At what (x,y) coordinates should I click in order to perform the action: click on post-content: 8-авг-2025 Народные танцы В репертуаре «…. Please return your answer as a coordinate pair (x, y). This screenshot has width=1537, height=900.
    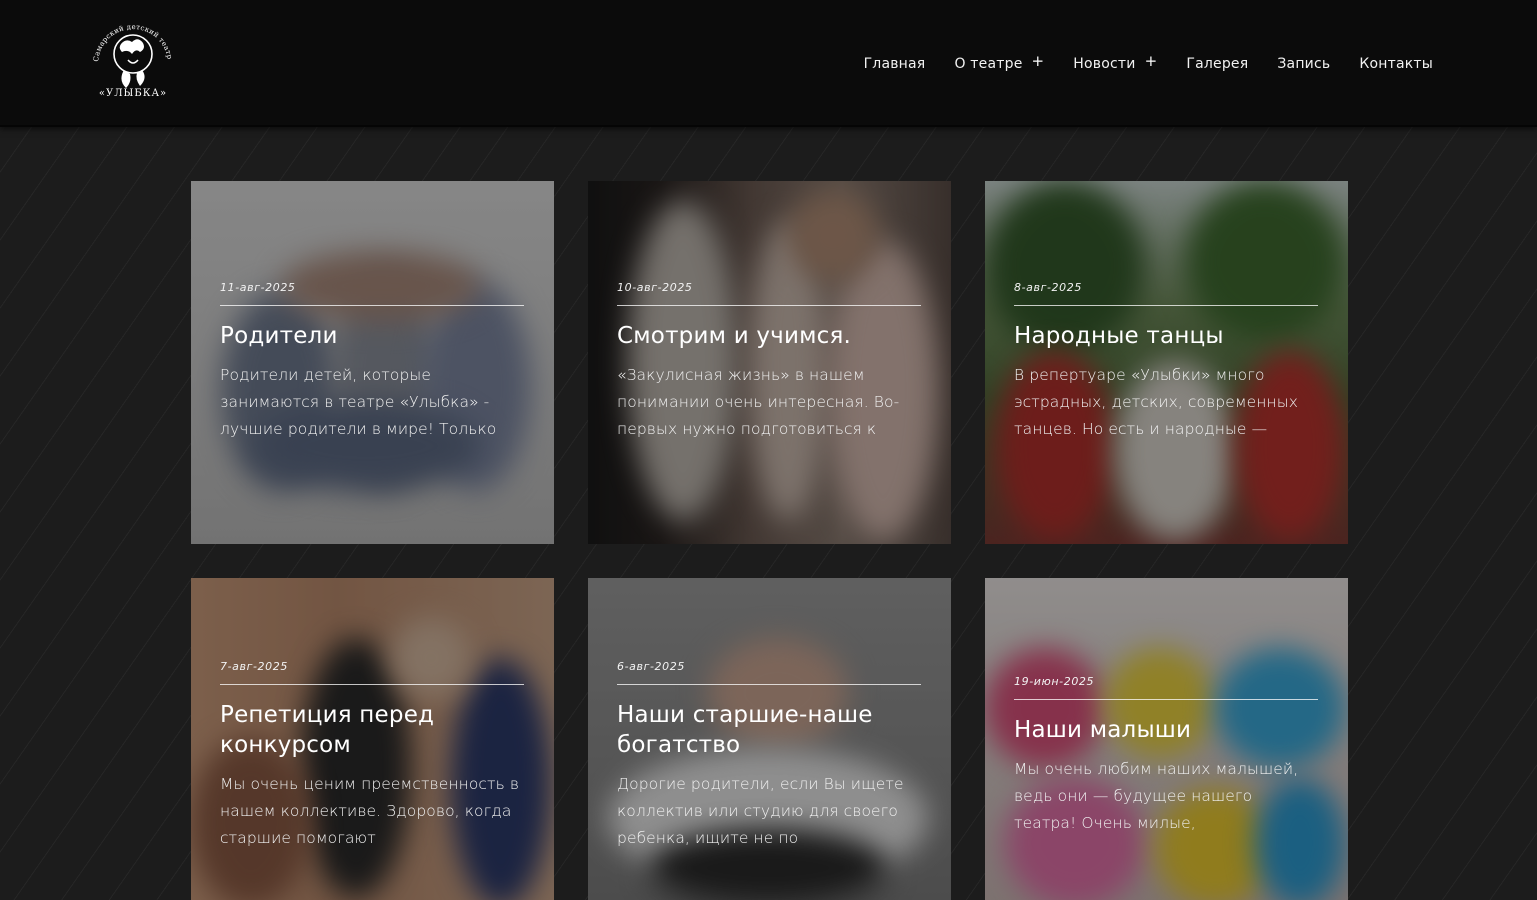
    Looking at the image, I should click on (1166, 362).